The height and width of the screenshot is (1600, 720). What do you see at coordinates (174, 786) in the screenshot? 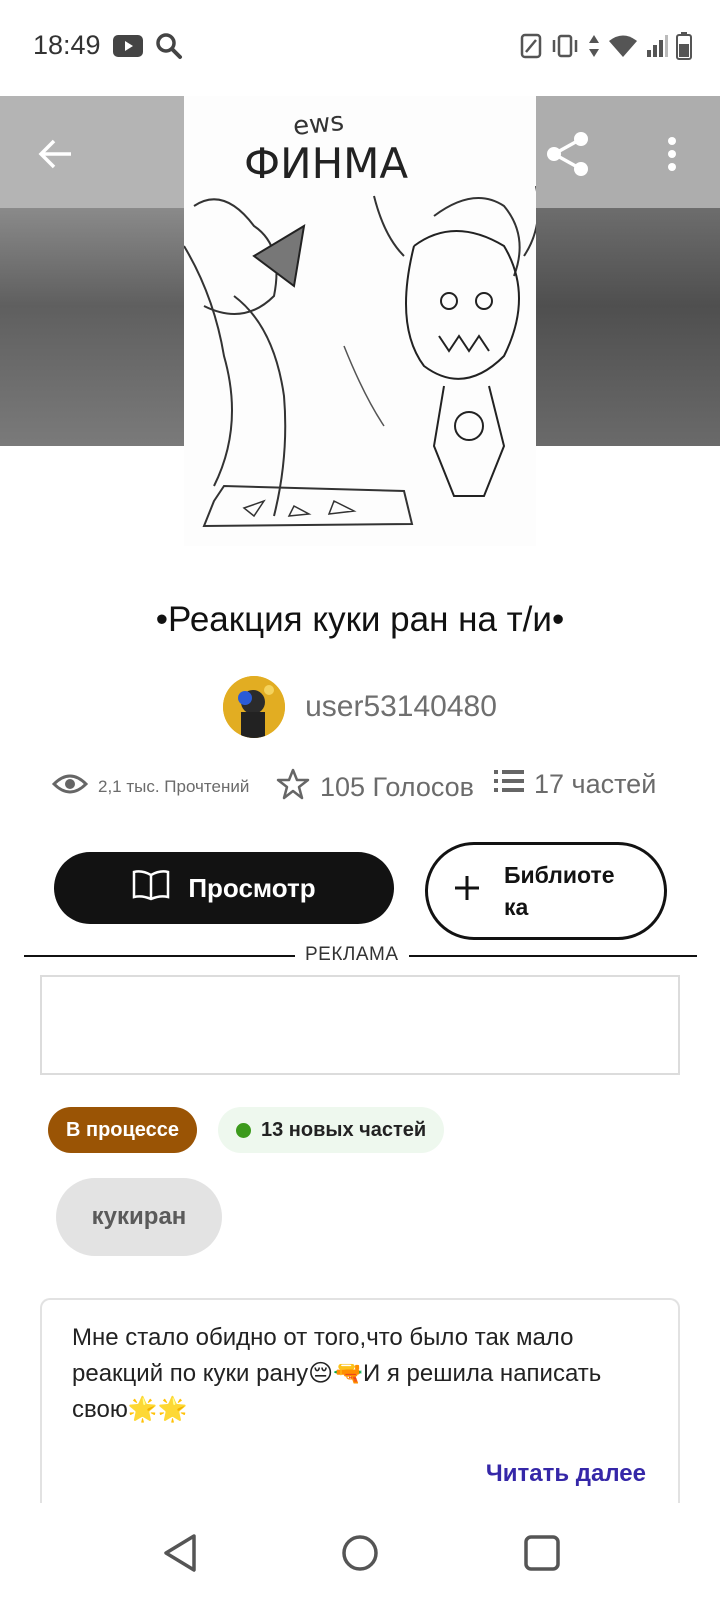
I see `reads-count: 2,1 тыс. Прочтений` at bounding box center [174, 786].